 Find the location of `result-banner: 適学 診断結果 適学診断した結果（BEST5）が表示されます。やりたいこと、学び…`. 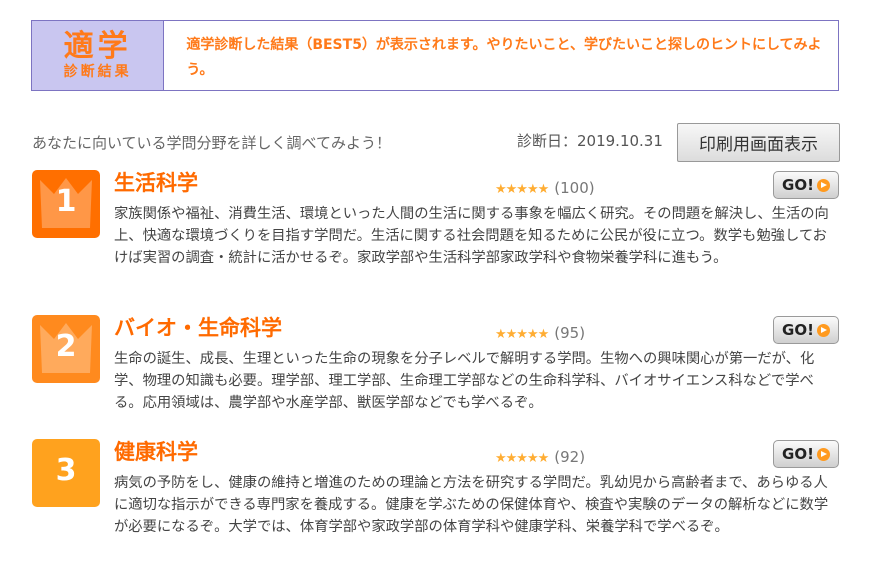

result-banner: 適学 診断結果 適学診断した結果（BEST5）が表示されます。やりたいこと、学び… is located at coordinates (435, 55).